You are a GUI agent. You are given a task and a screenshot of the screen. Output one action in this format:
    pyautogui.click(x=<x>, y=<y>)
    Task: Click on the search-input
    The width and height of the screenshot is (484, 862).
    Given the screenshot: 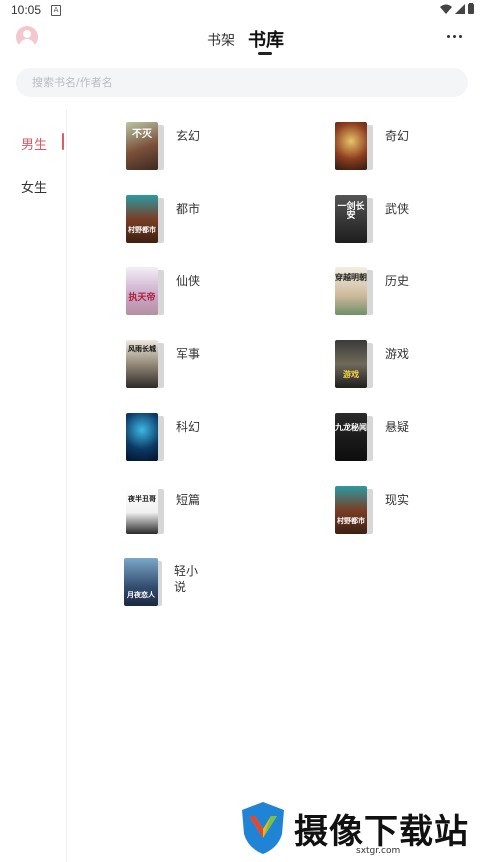 What is the action you would take?
    pyautogui.click(x=242, y=82)
    